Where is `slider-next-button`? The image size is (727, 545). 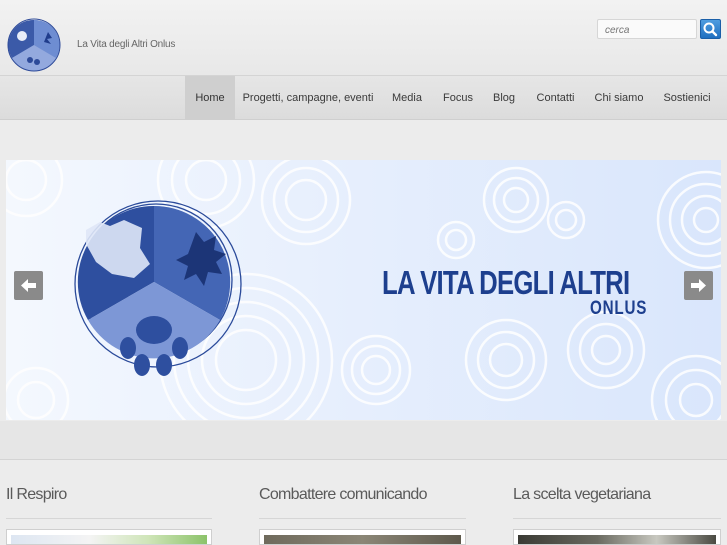 slider-next-button is located at coordinates (698, 285).